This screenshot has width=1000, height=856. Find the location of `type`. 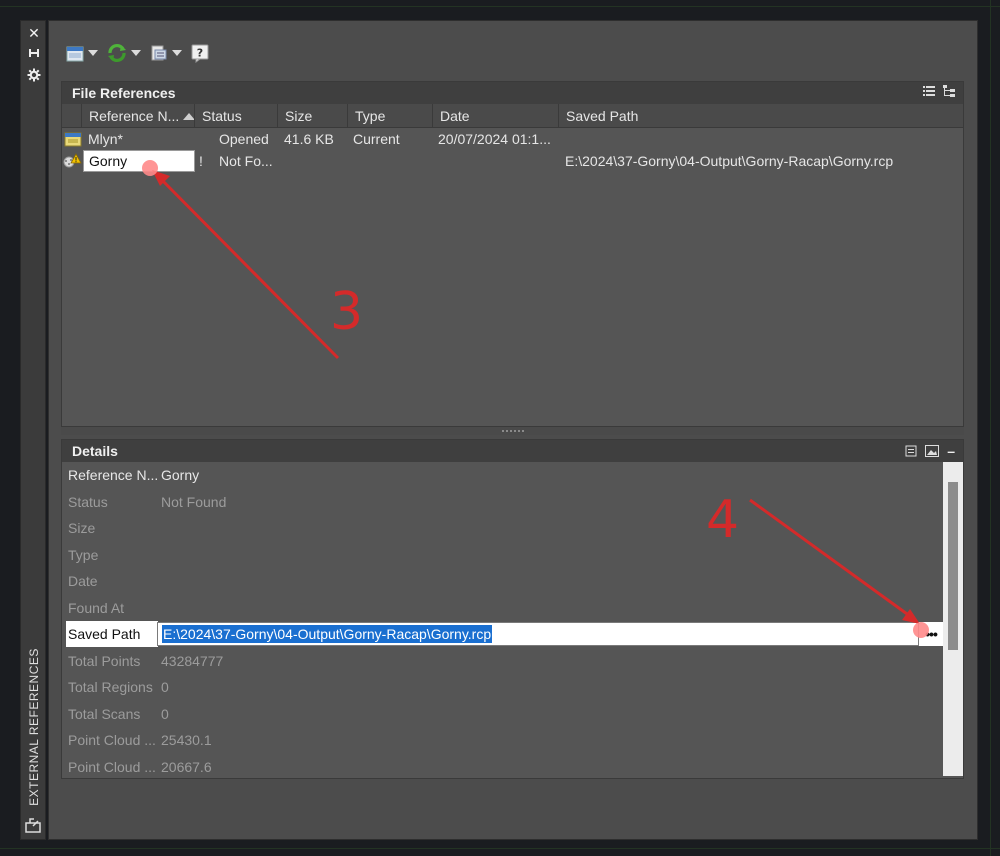

type is located at coordinates (393, 161).